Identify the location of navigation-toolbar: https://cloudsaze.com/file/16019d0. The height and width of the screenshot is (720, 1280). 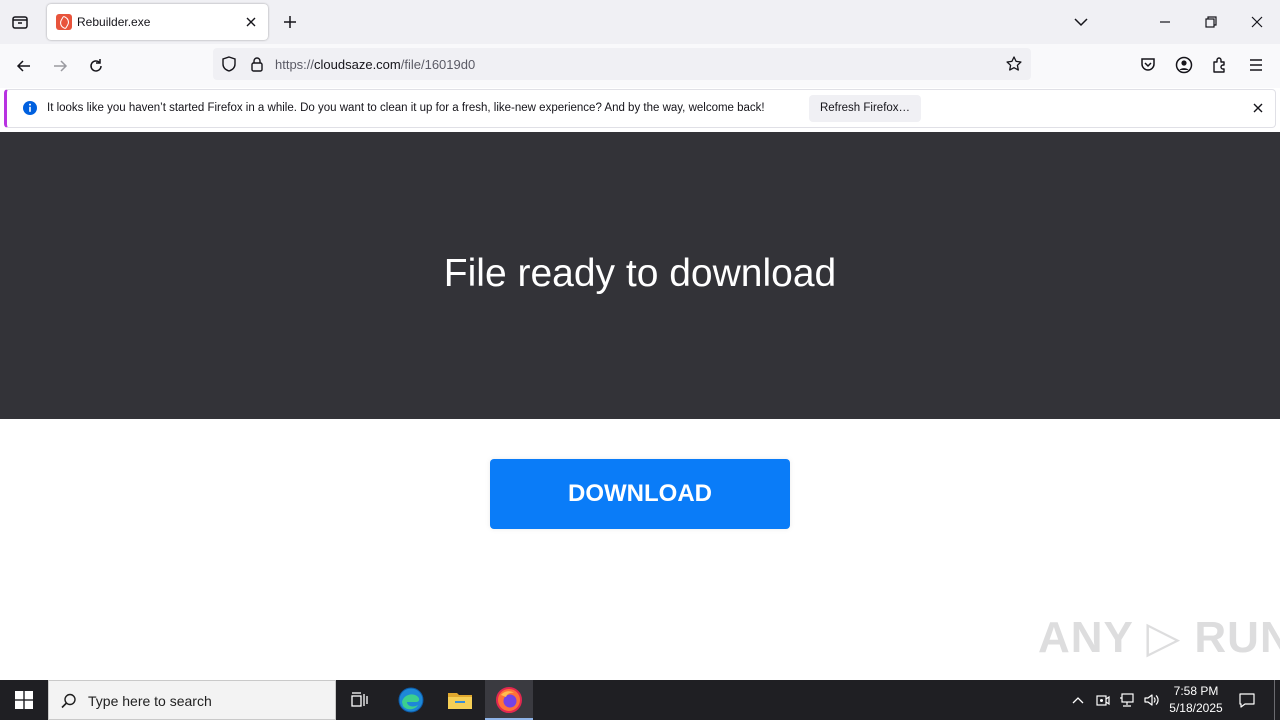
(640, 66).